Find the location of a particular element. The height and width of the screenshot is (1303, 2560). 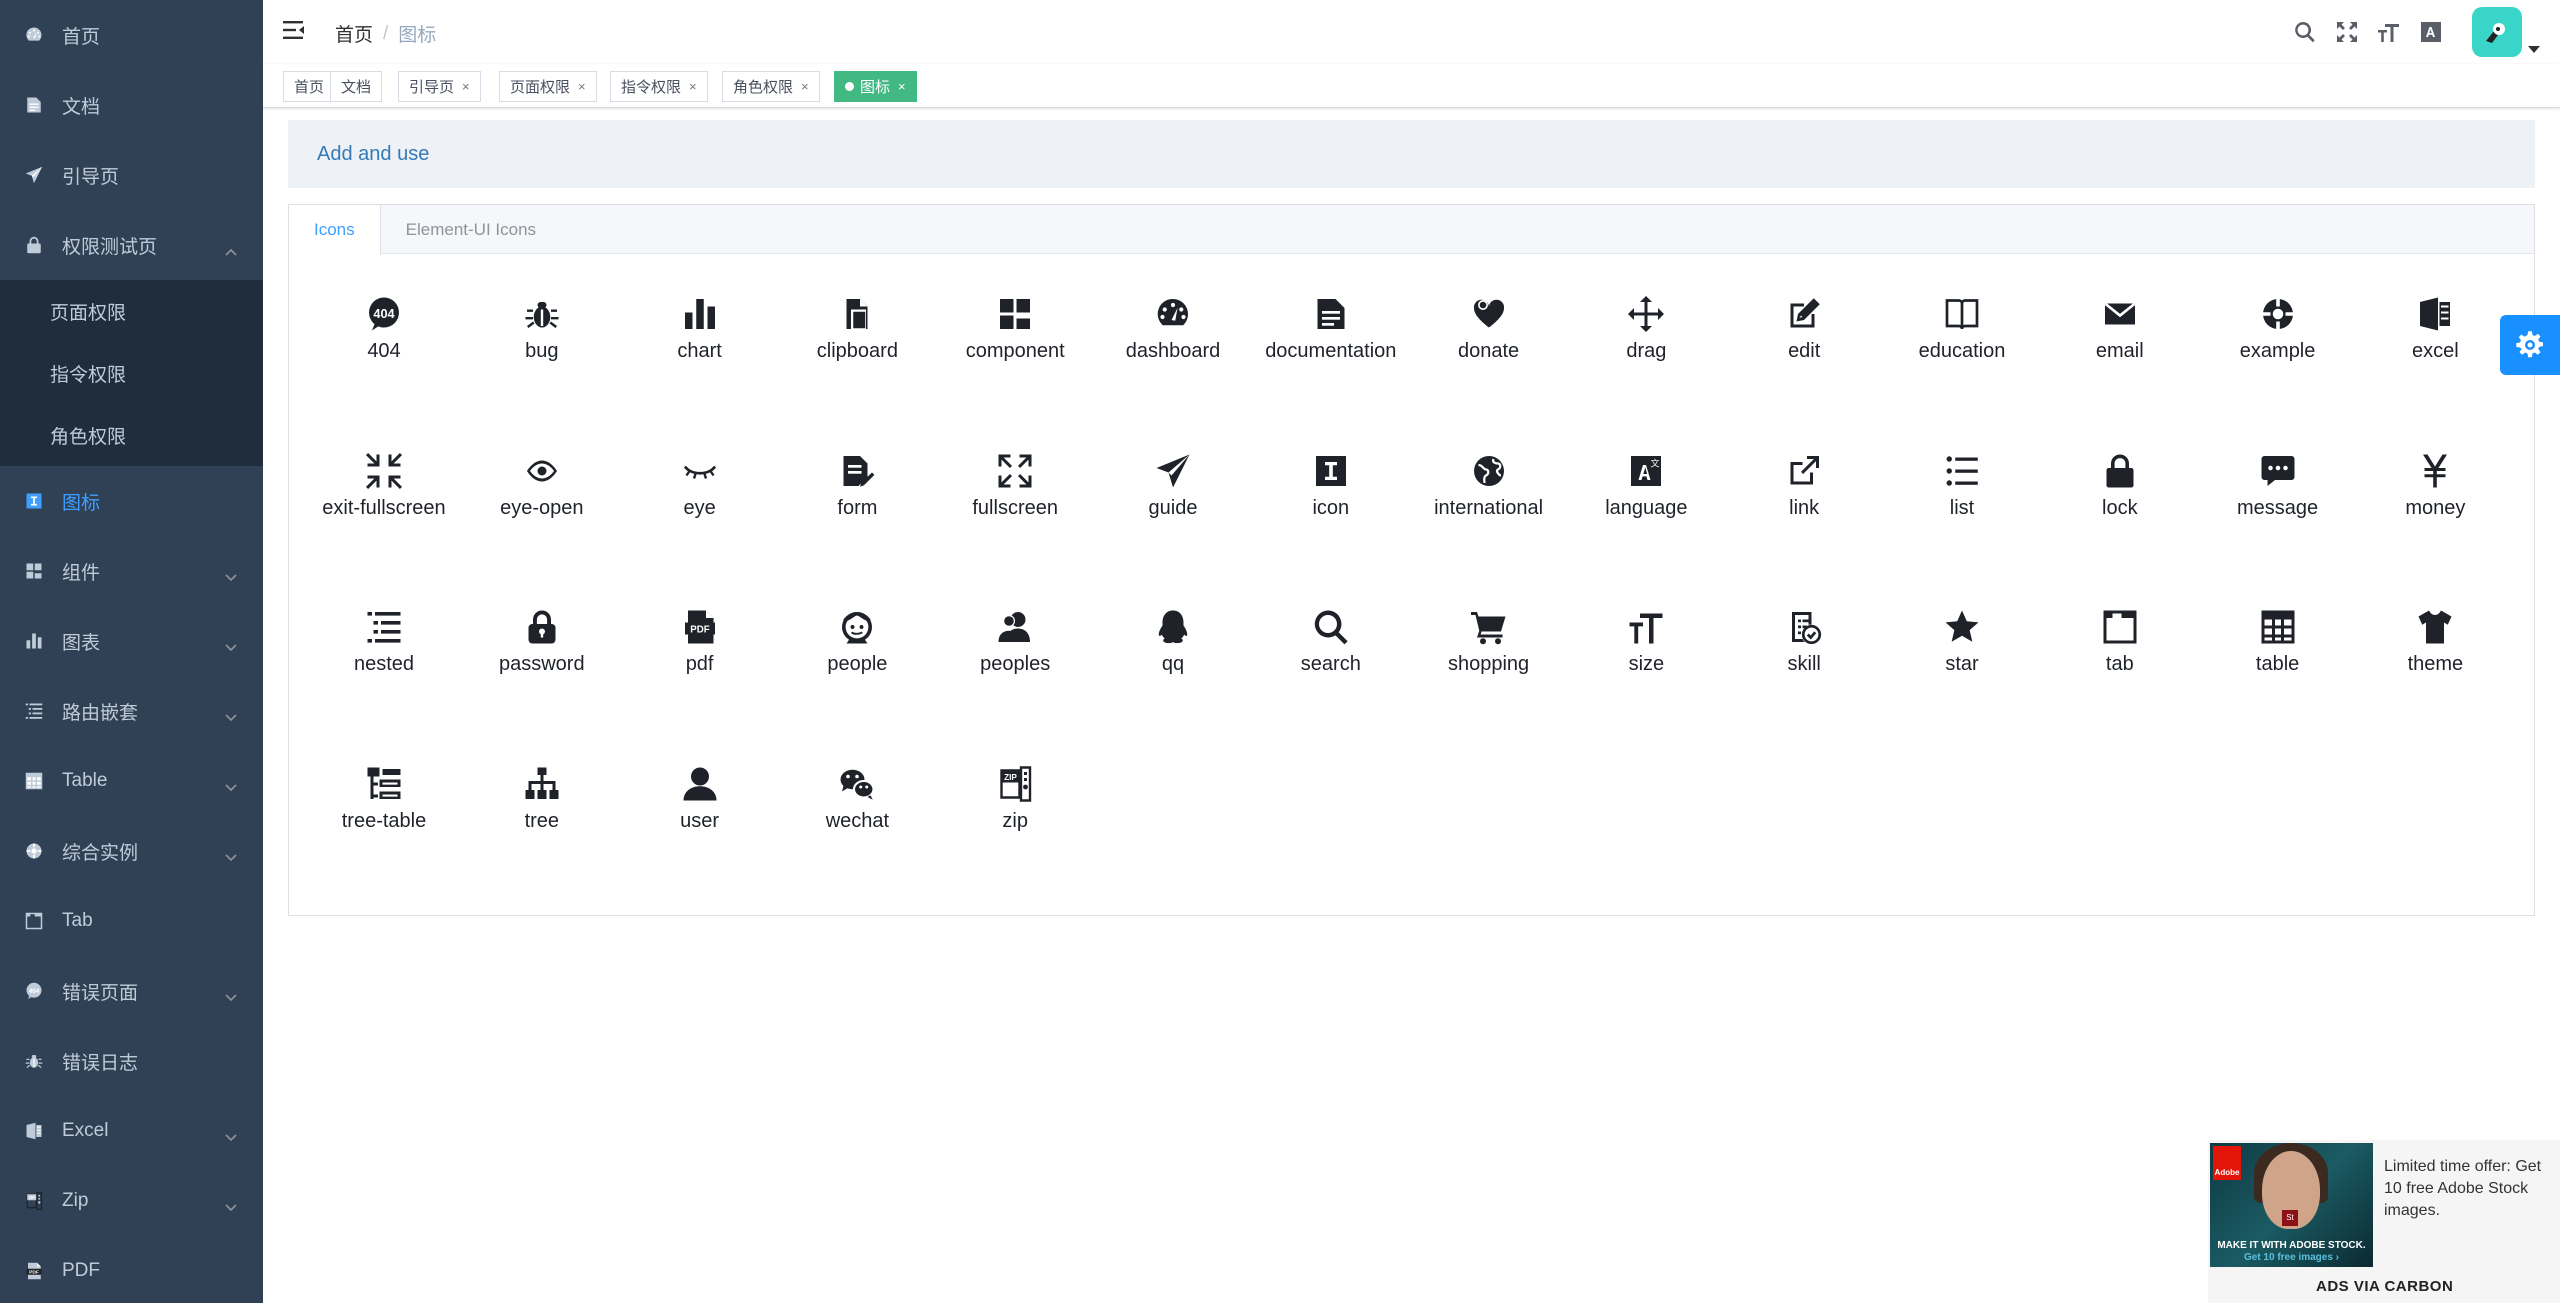

ads-via-carbon: ADS VIA CARBON is located at coordinates (2384, 1286).